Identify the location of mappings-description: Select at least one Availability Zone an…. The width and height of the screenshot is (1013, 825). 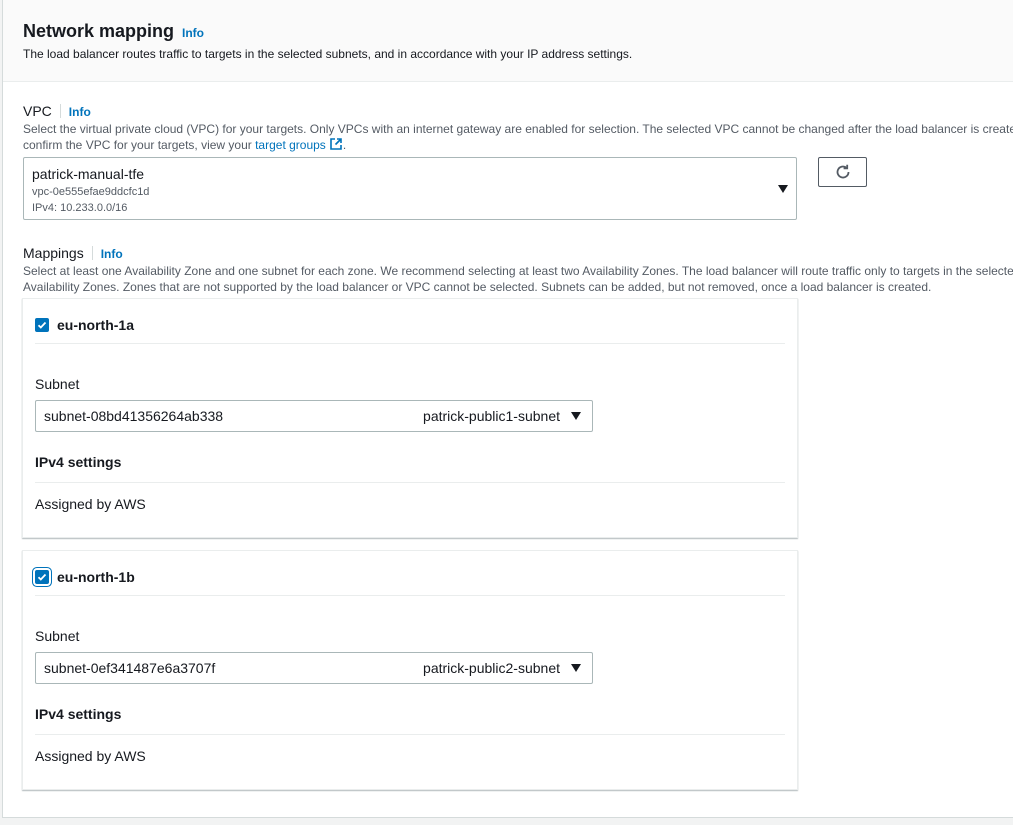
(518, 279).